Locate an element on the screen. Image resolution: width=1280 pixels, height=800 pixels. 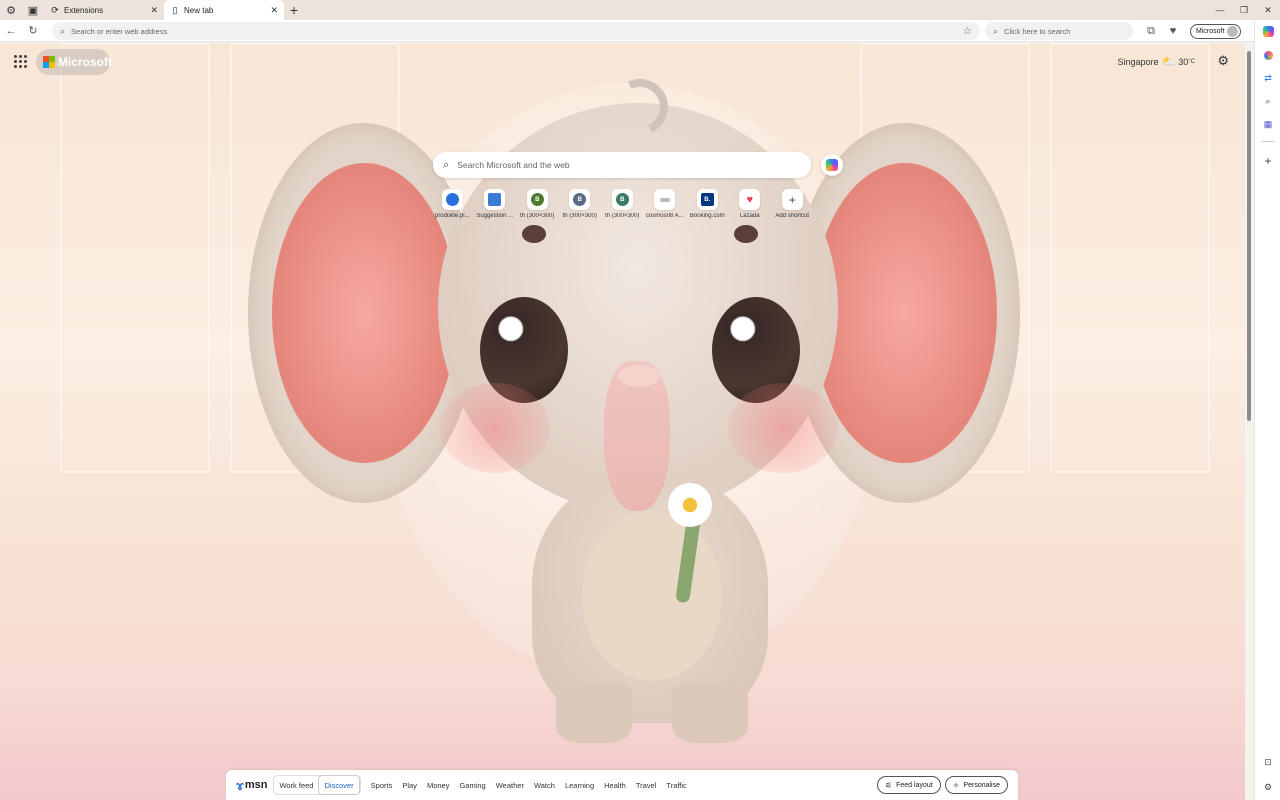
nav-weather: Weather is located at coordinates (510, 785).